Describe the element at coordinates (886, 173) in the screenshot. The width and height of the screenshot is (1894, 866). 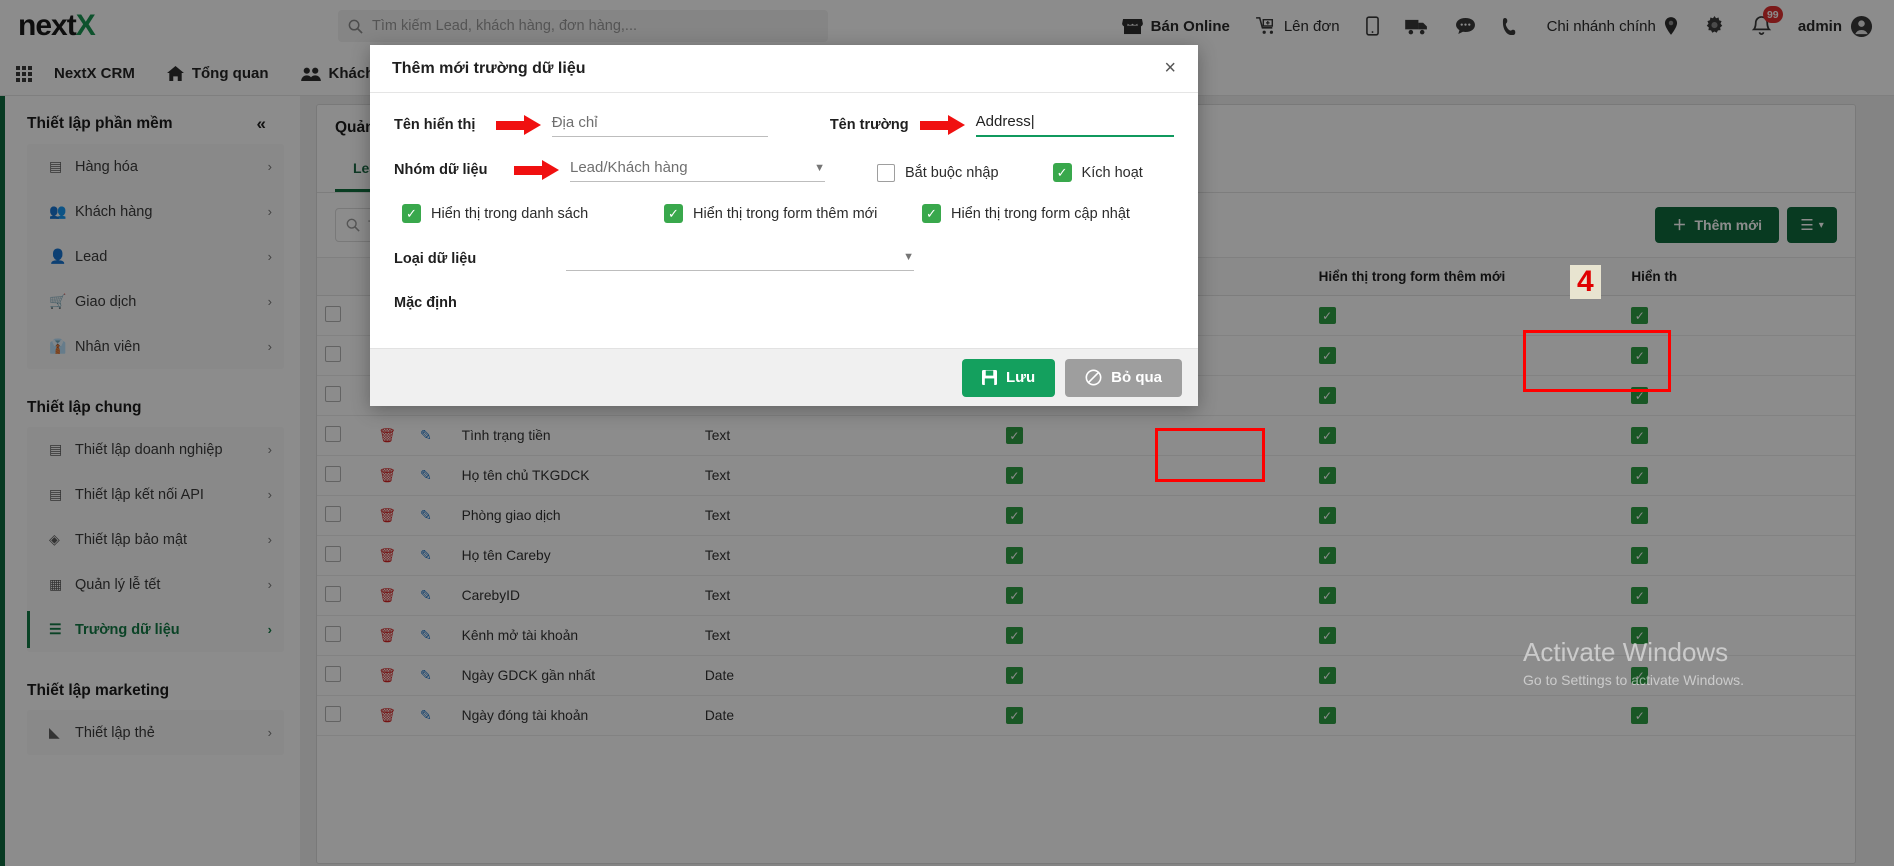
I see `required-checkbox` at that location.